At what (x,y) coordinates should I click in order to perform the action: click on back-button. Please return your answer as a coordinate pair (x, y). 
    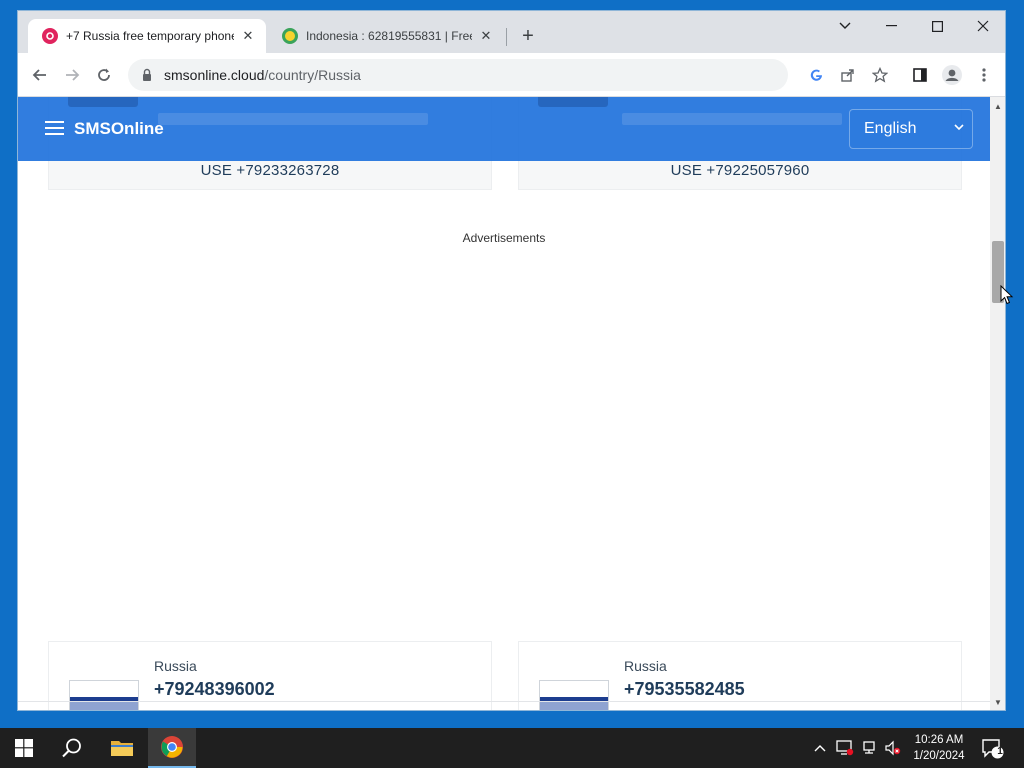
    Looking at the image, I should click on (40, 75).